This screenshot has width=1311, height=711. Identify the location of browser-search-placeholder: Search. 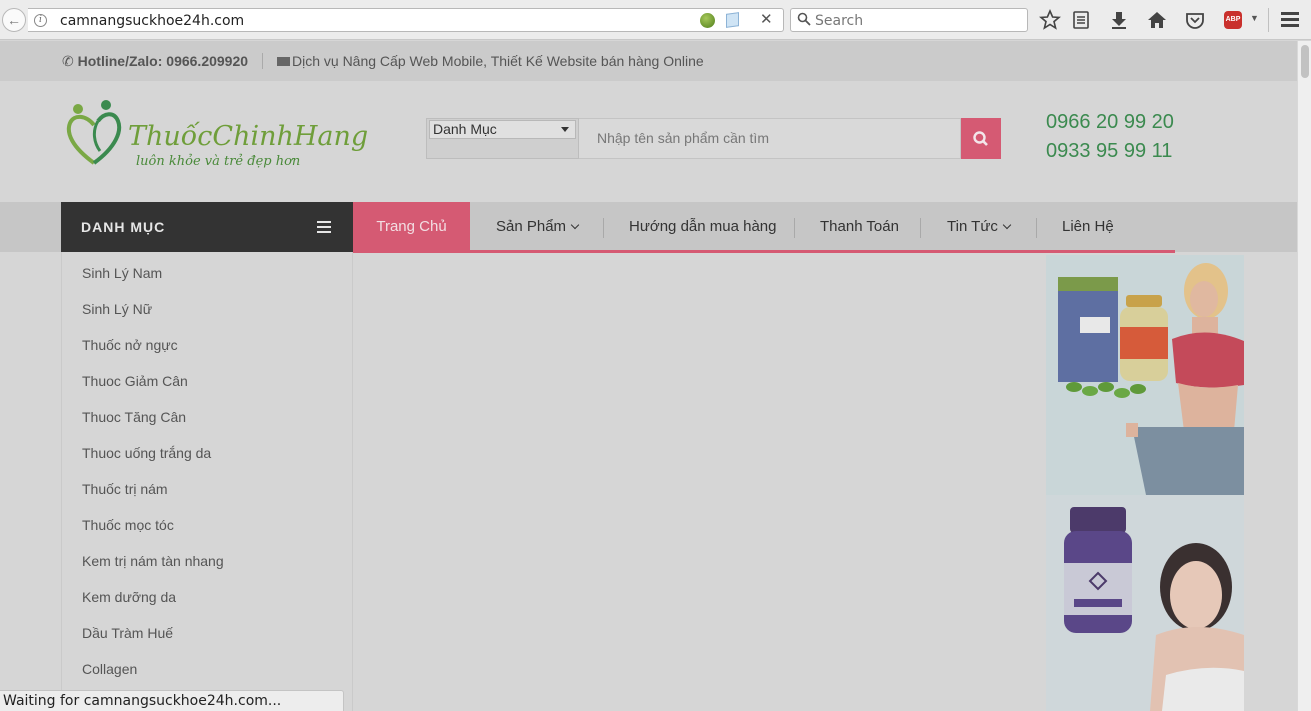
(839, 21).